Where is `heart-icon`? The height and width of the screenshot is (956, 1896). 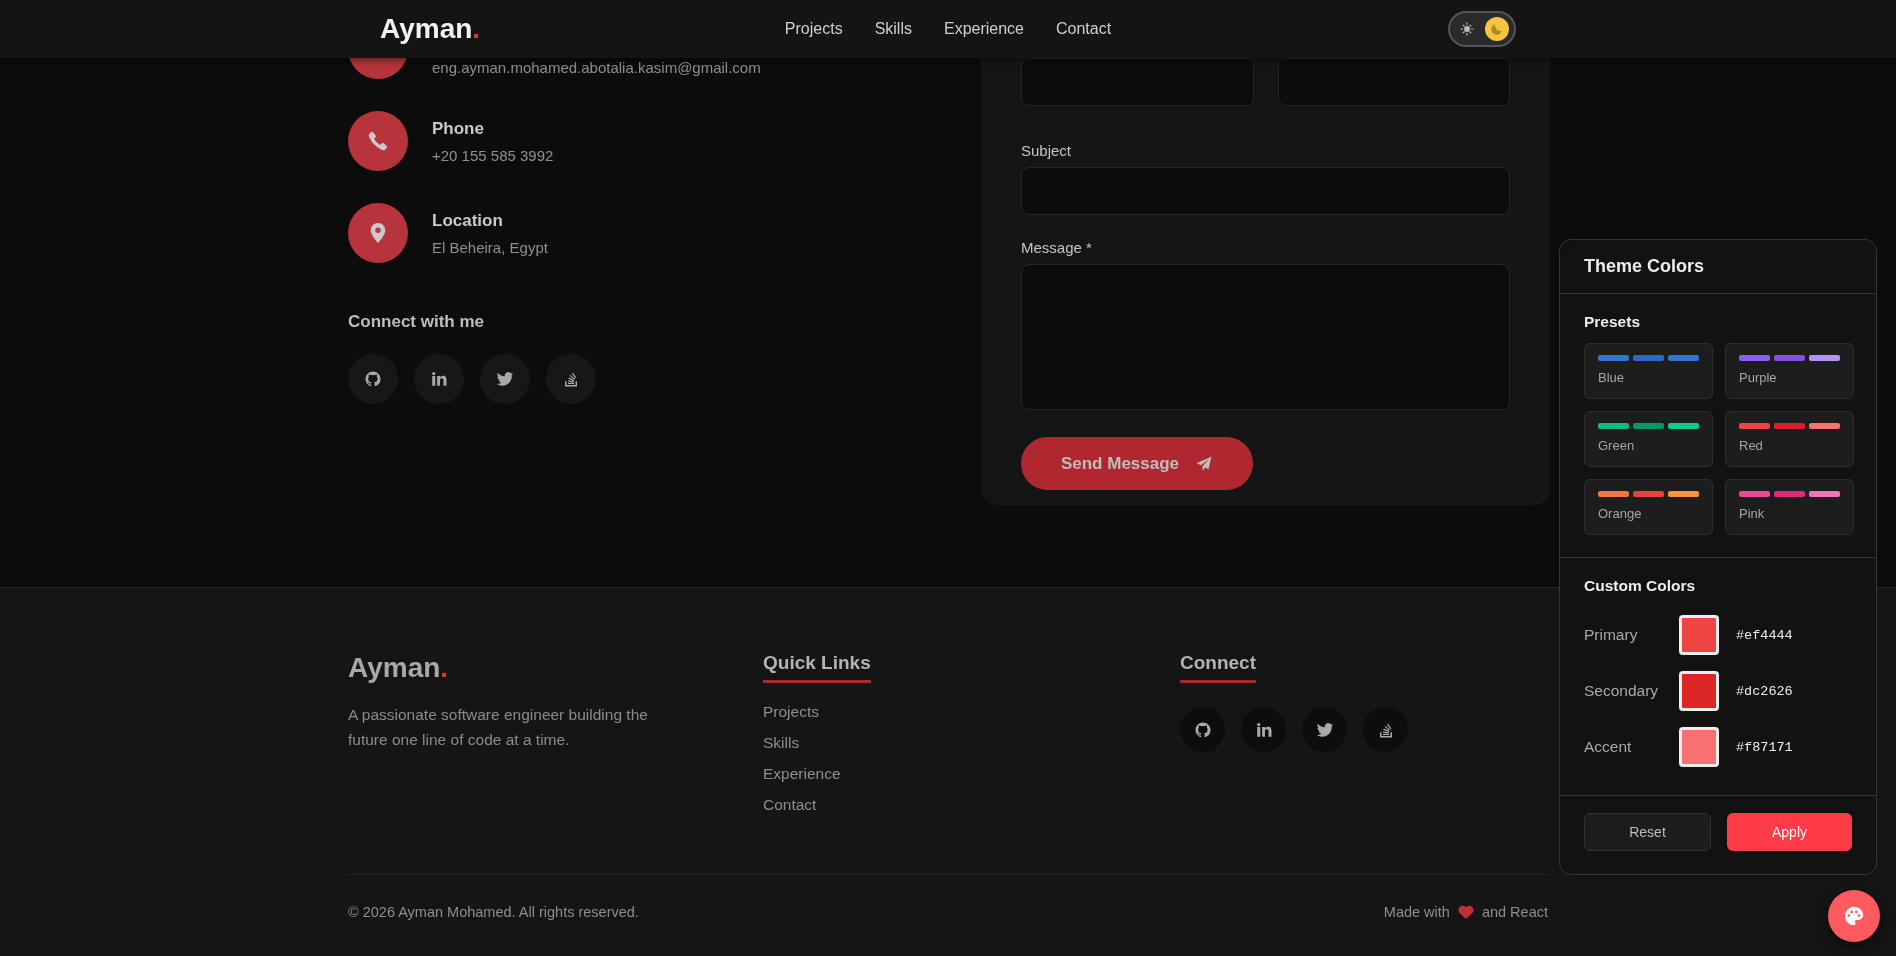
heart-icon is located at coordinates (1465, 912).